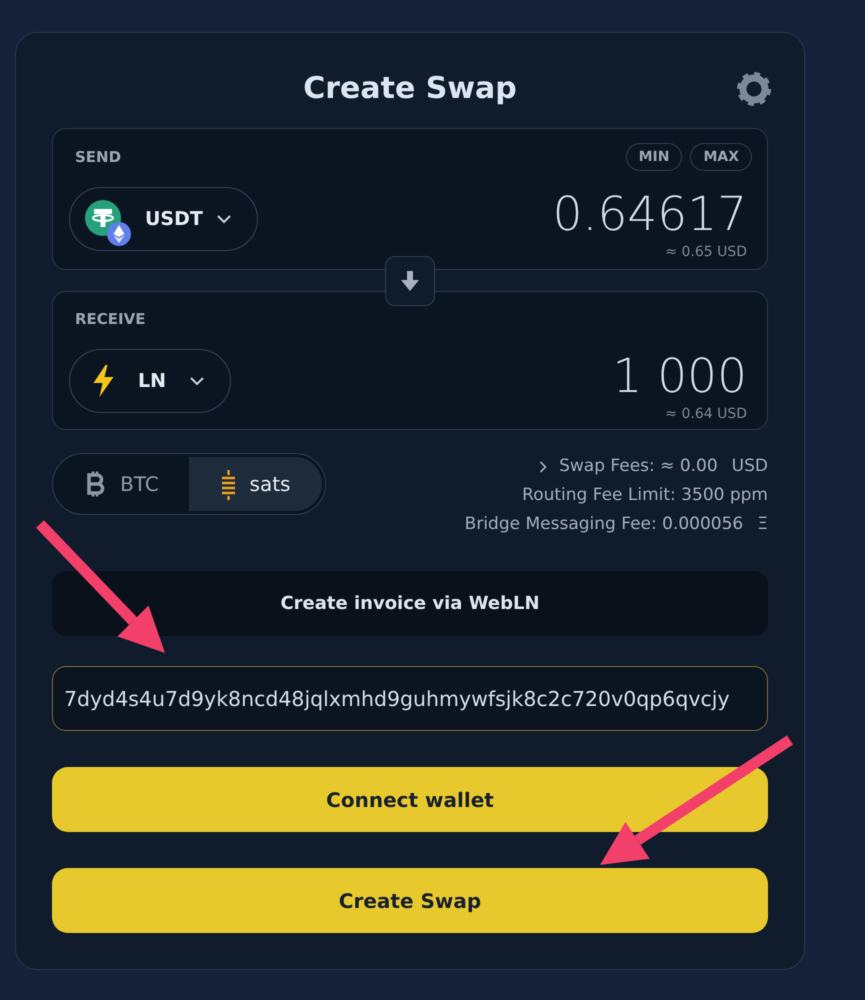 The image size is (865, 1000). What do you see at coordinates (638, 466) in the screenshot?
I see `fee-text: Swap Fees: ≈ 0.00` at bounding box center [638, 466].